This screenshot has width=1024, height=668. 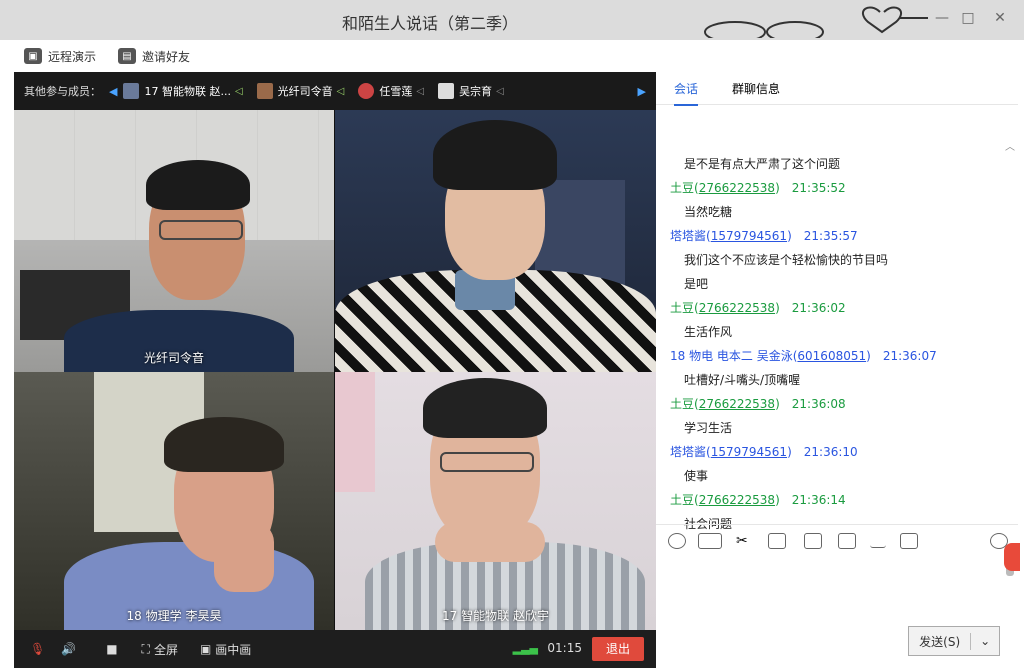 What do you see at coordinates (835, 284) in the screenshot?
I see `message-text: 是吧` at bounding box center [835, 284].